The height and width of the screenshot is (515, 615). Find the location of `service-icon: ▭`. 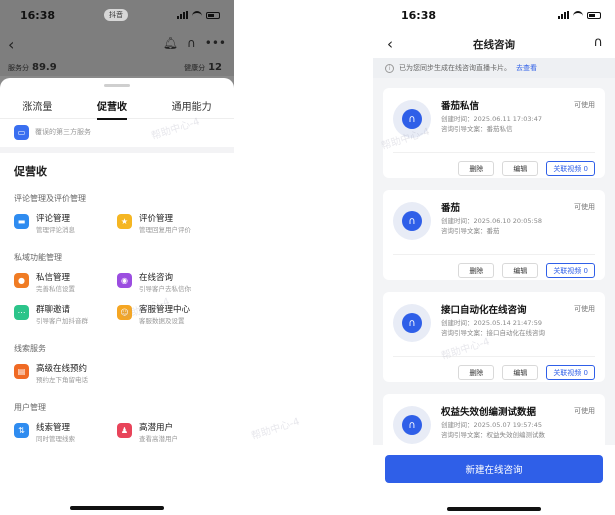

service-icon: ▭ is located at coordinates (21, 132).